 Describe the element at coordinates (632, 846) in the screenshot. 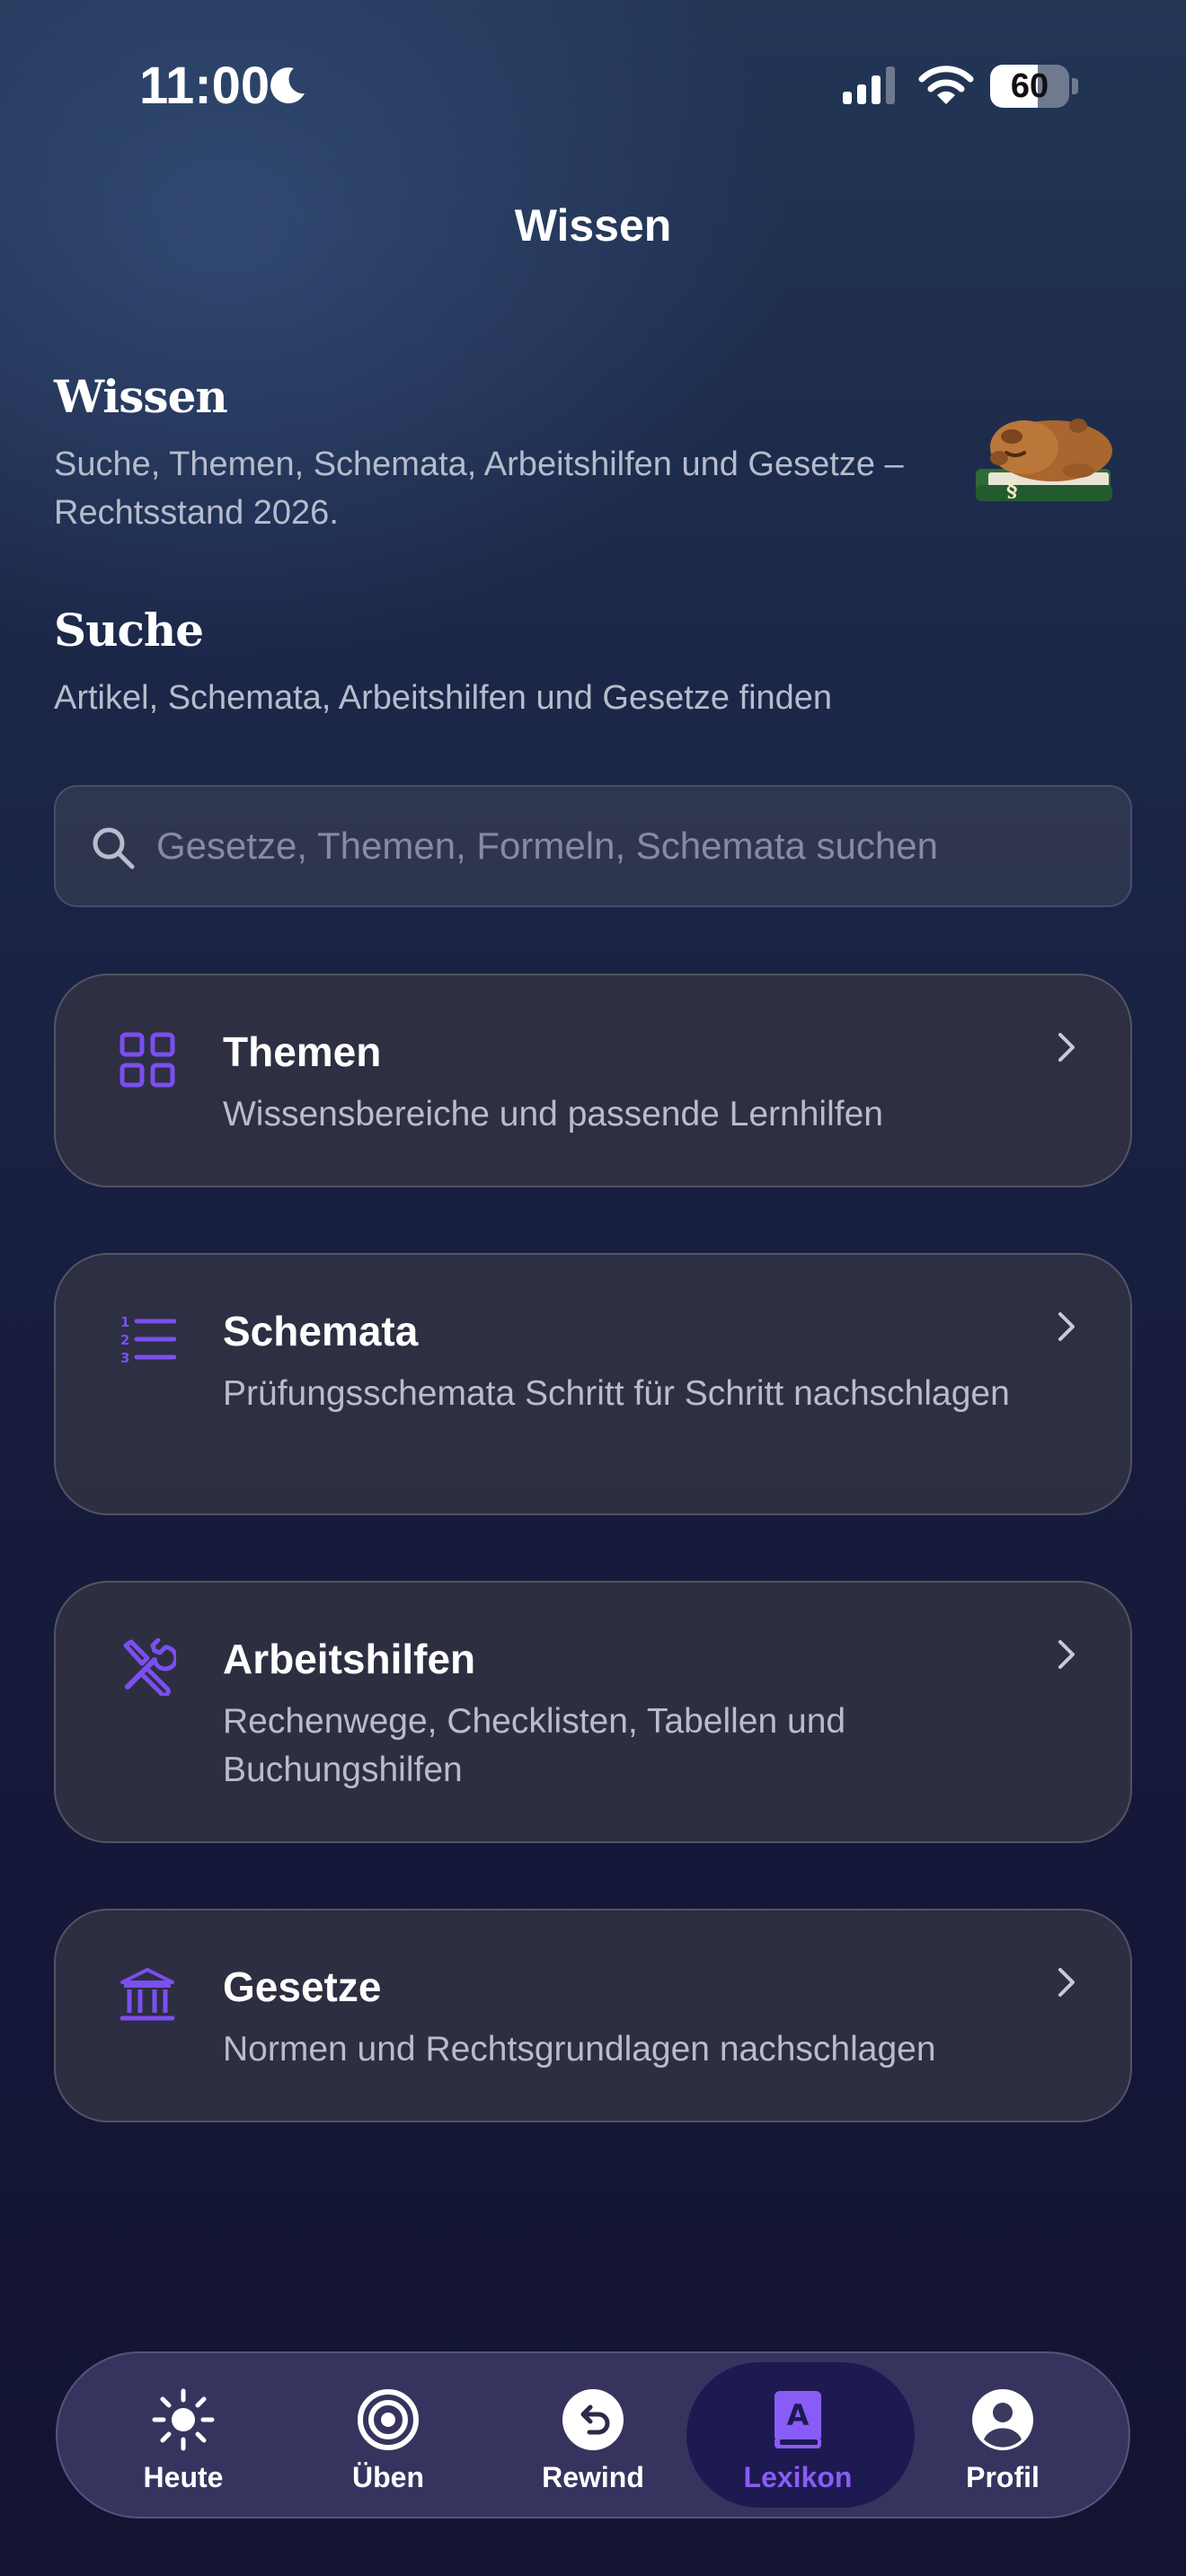

I see `search-input` at that location.